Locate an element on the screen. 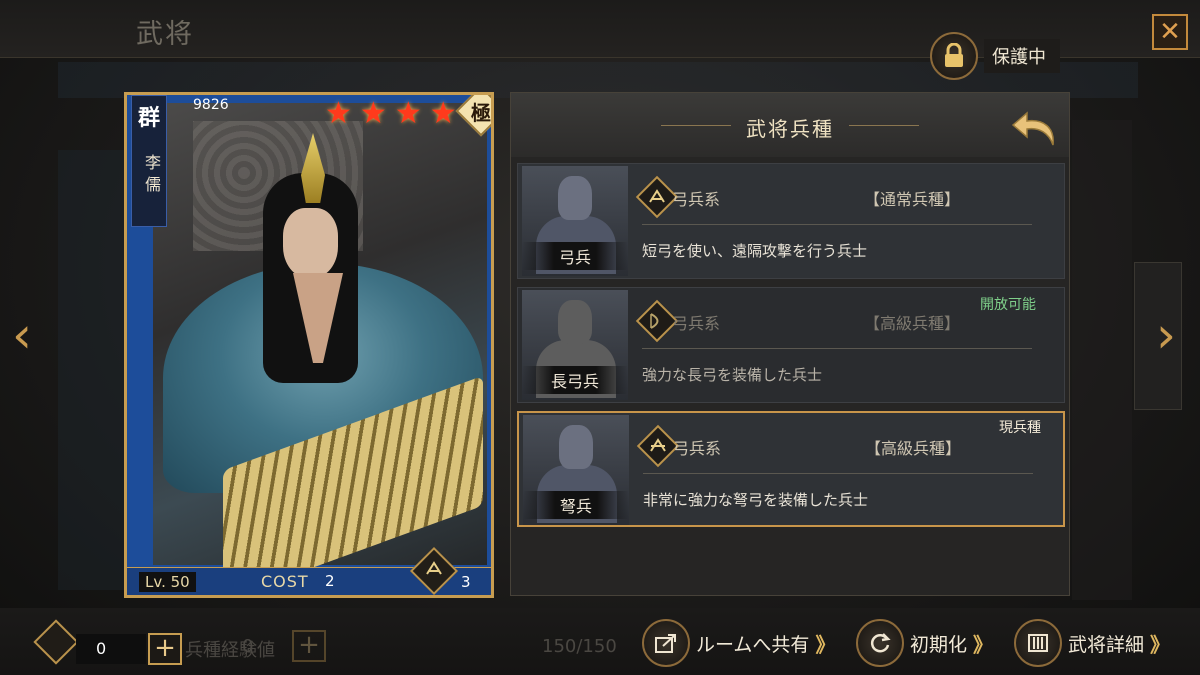 This screenshot has width=1200, height=675. share-room-label: ルームへ共有 is located at coordinates (753, 644).